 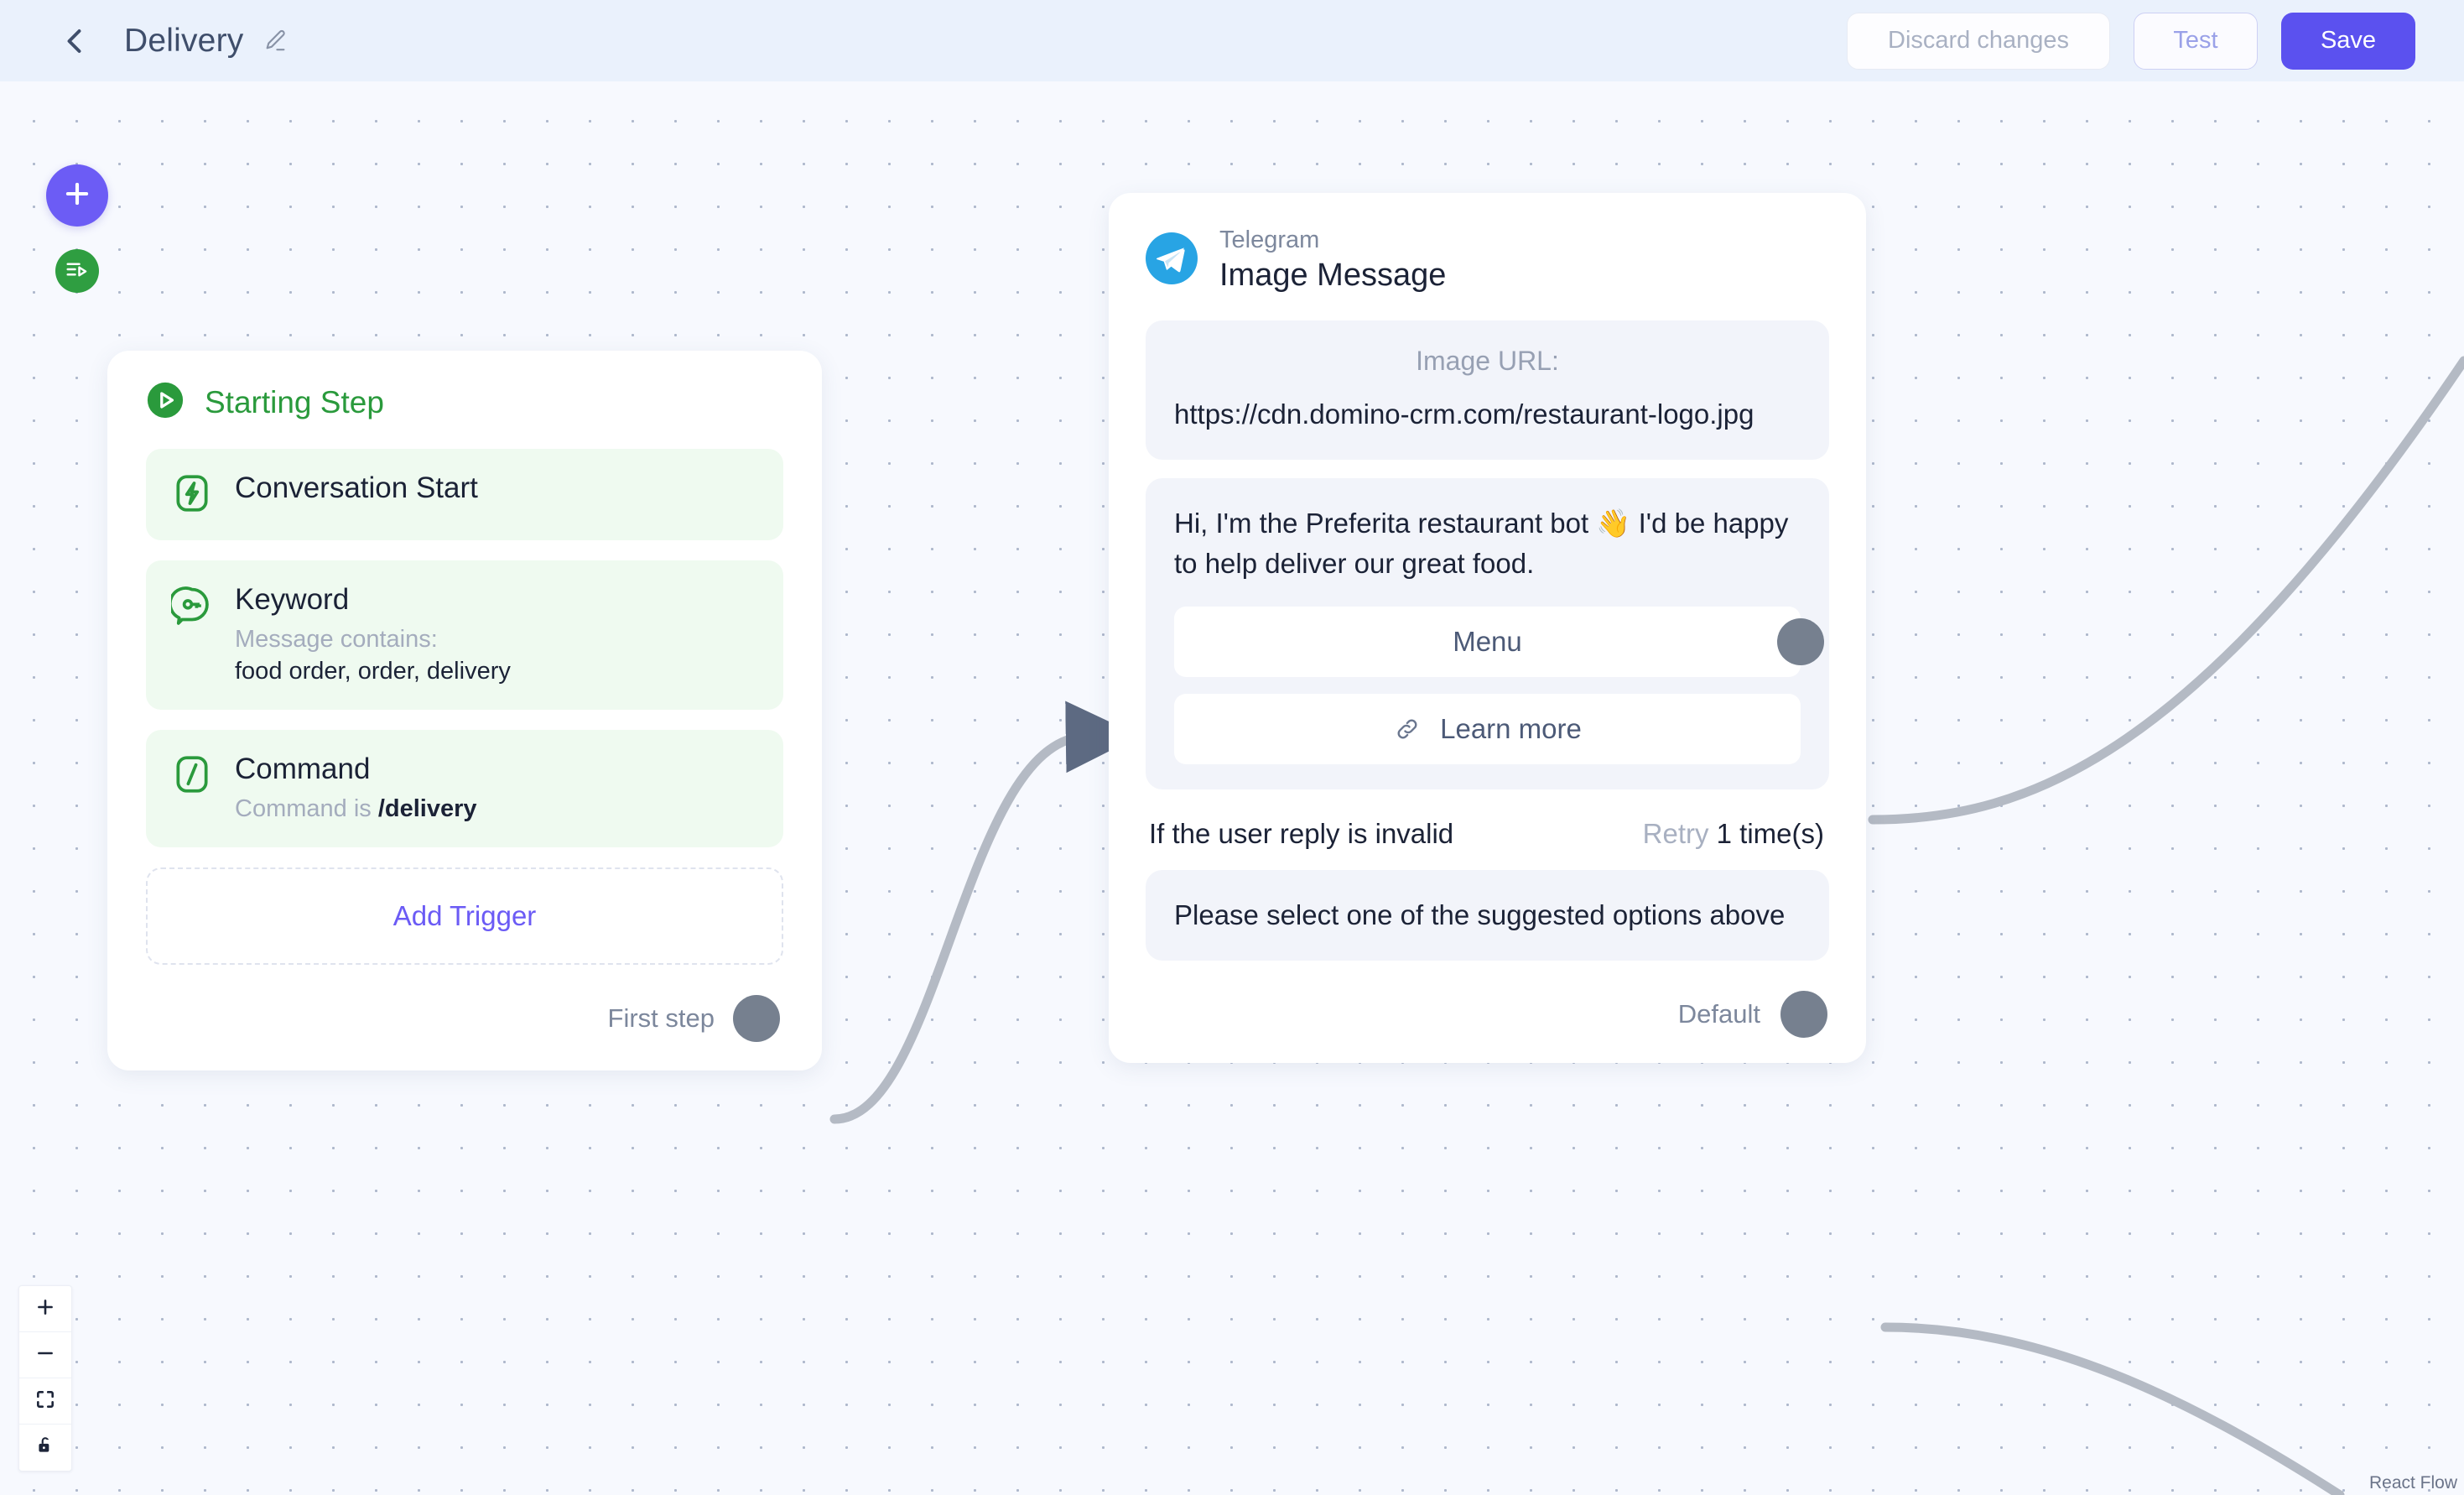 What do you see at coordinates (303, 768) in the screenshot?
I see `trigger-title: Command` at bounding box center [303, 768].